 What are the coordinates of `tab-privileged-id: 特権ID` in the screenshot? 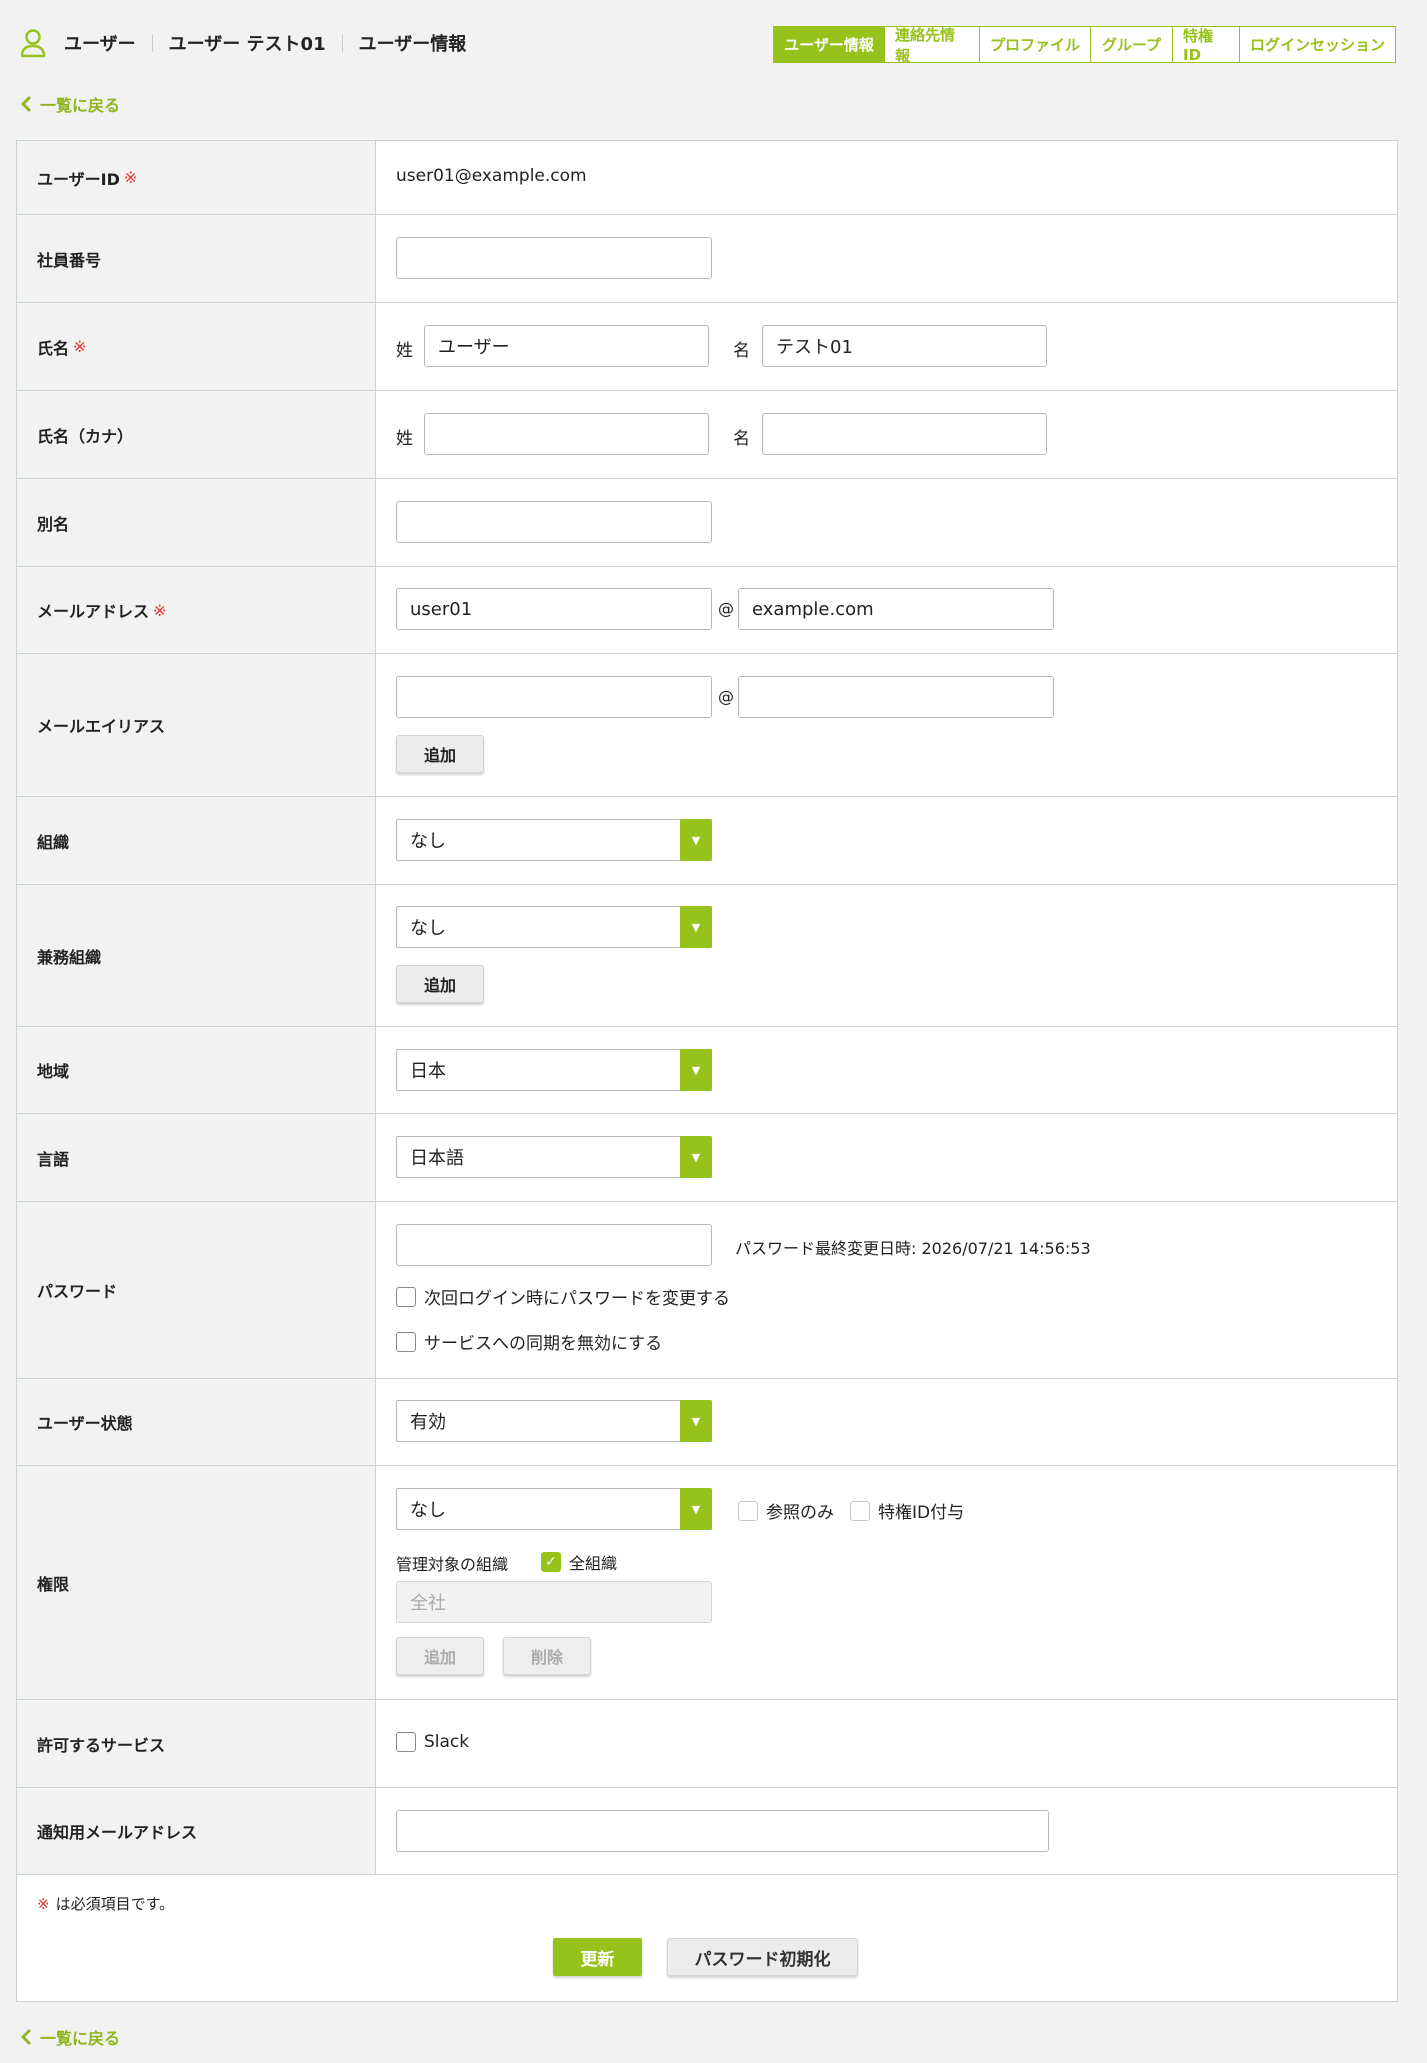 It's located at (1206, 45).